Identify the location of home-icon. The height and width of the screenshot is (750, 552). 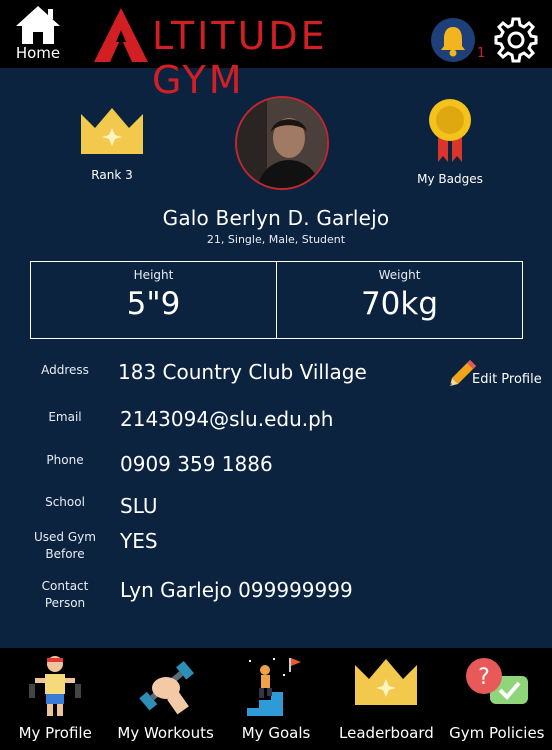
(38, 25).